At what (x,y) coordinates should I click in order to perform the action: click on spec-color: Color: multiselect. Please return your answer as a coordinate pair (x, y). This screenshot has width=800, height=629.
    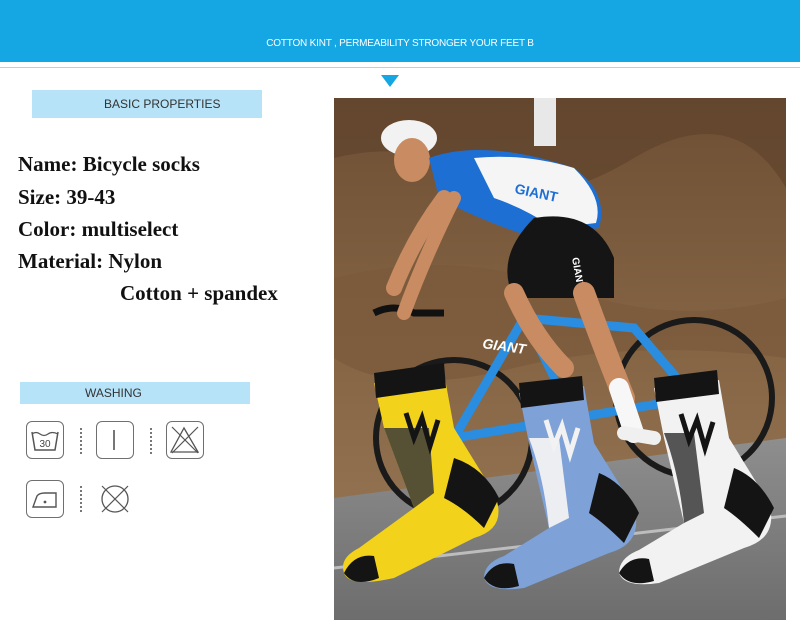
    Looking at the image, I should click on (98, 229).